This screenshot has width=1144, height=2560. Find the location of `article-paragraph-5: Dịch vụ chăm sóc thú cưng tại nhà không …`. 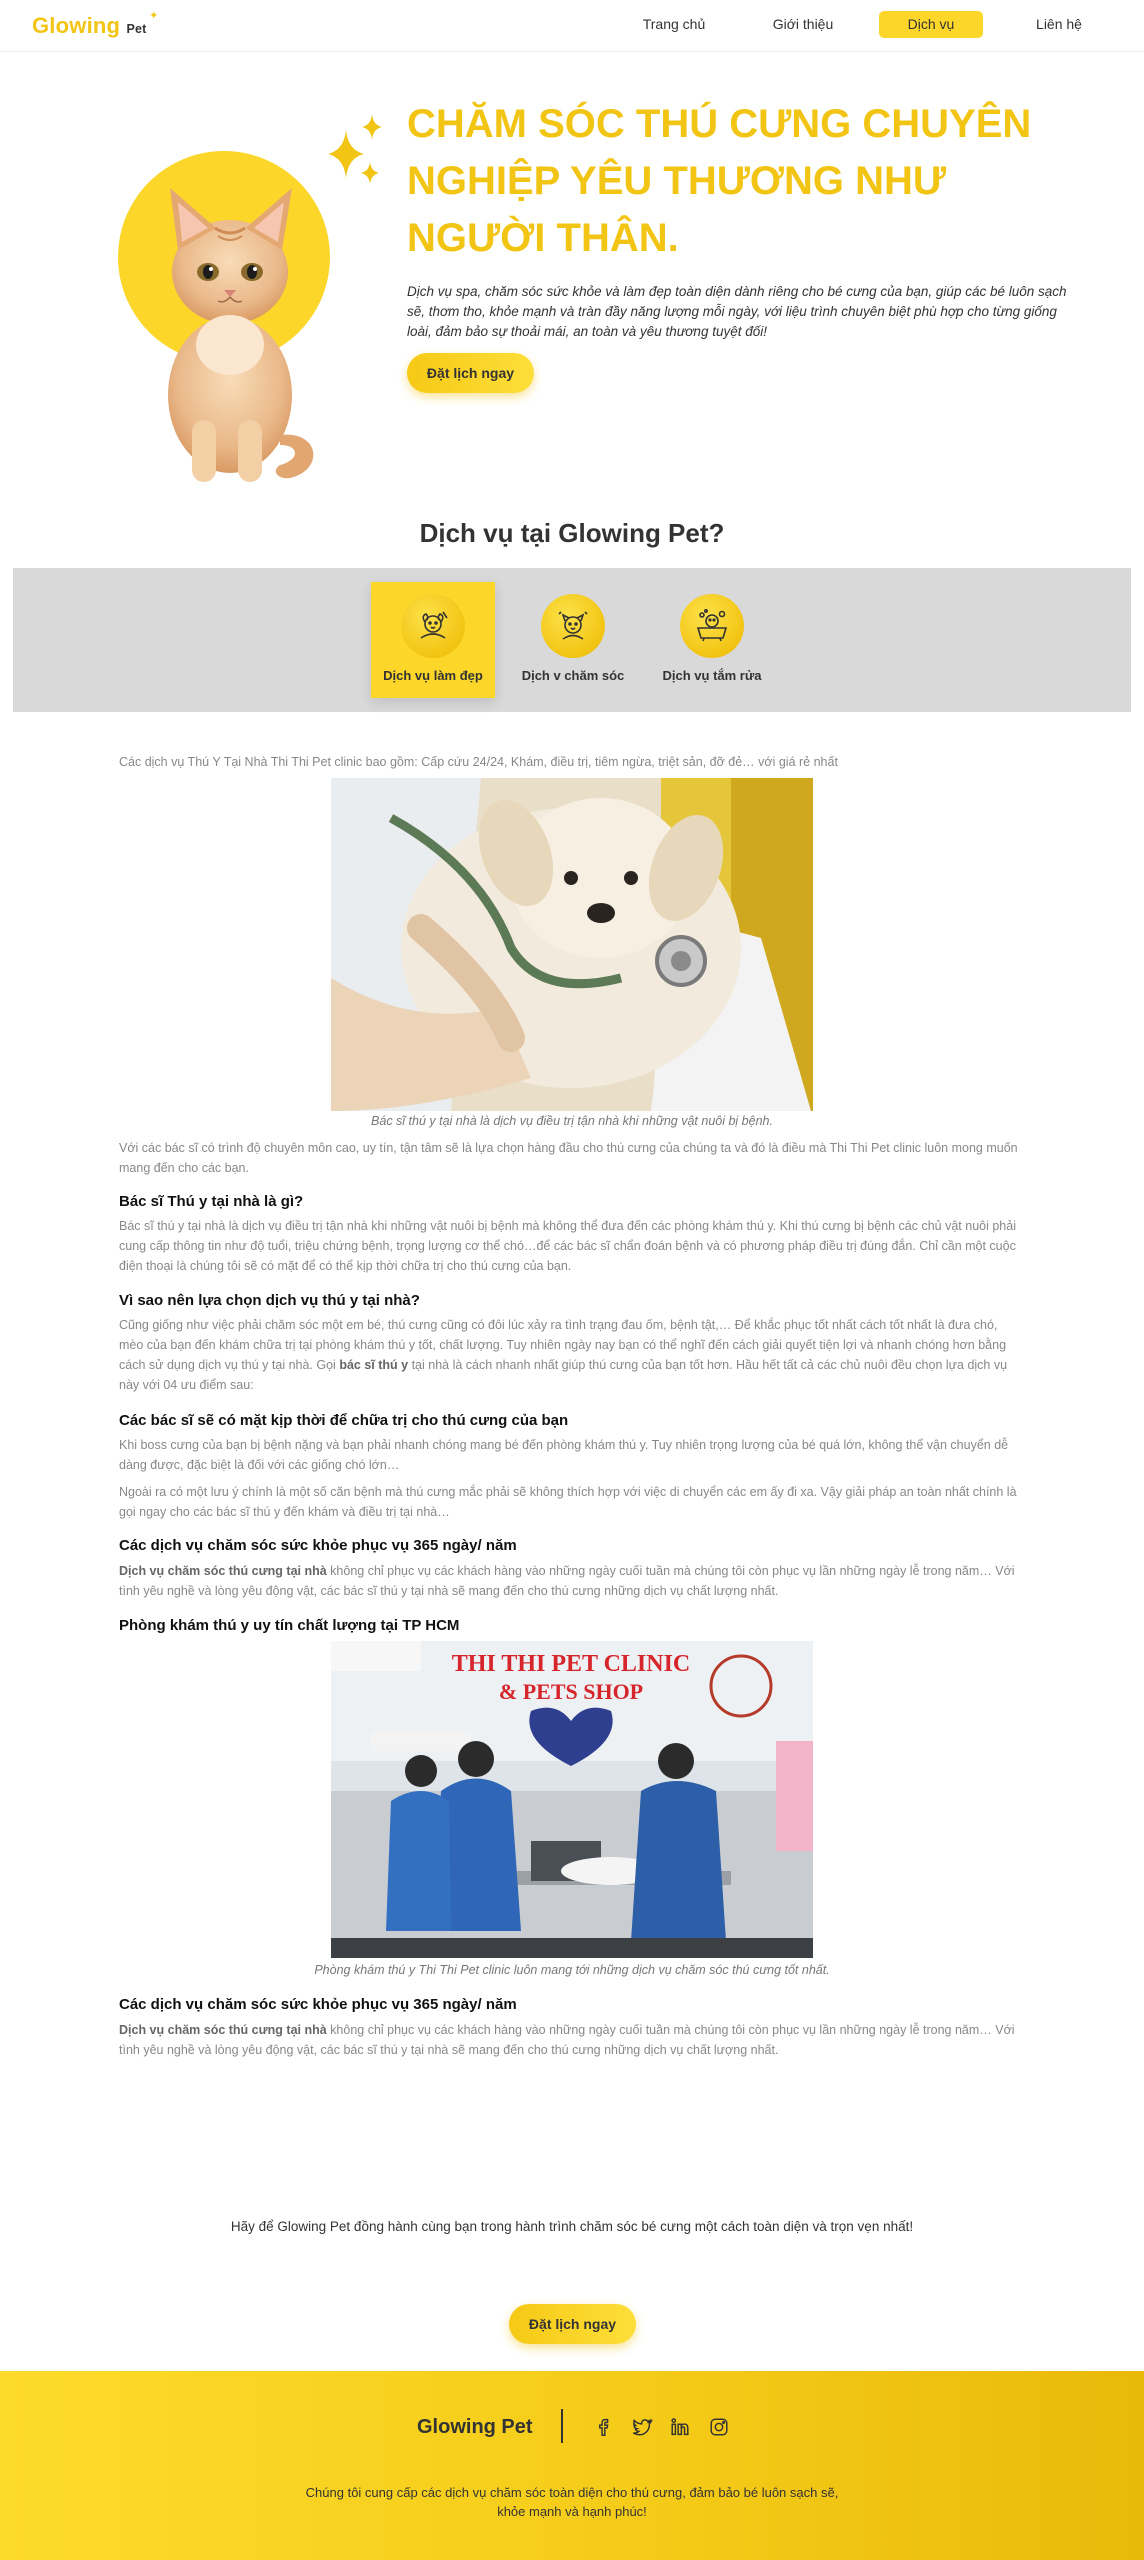

article-paragraph-5: Dịch vụ chăm sóc thú cưng tại nhà không … is located at coordinates (572, 1581).